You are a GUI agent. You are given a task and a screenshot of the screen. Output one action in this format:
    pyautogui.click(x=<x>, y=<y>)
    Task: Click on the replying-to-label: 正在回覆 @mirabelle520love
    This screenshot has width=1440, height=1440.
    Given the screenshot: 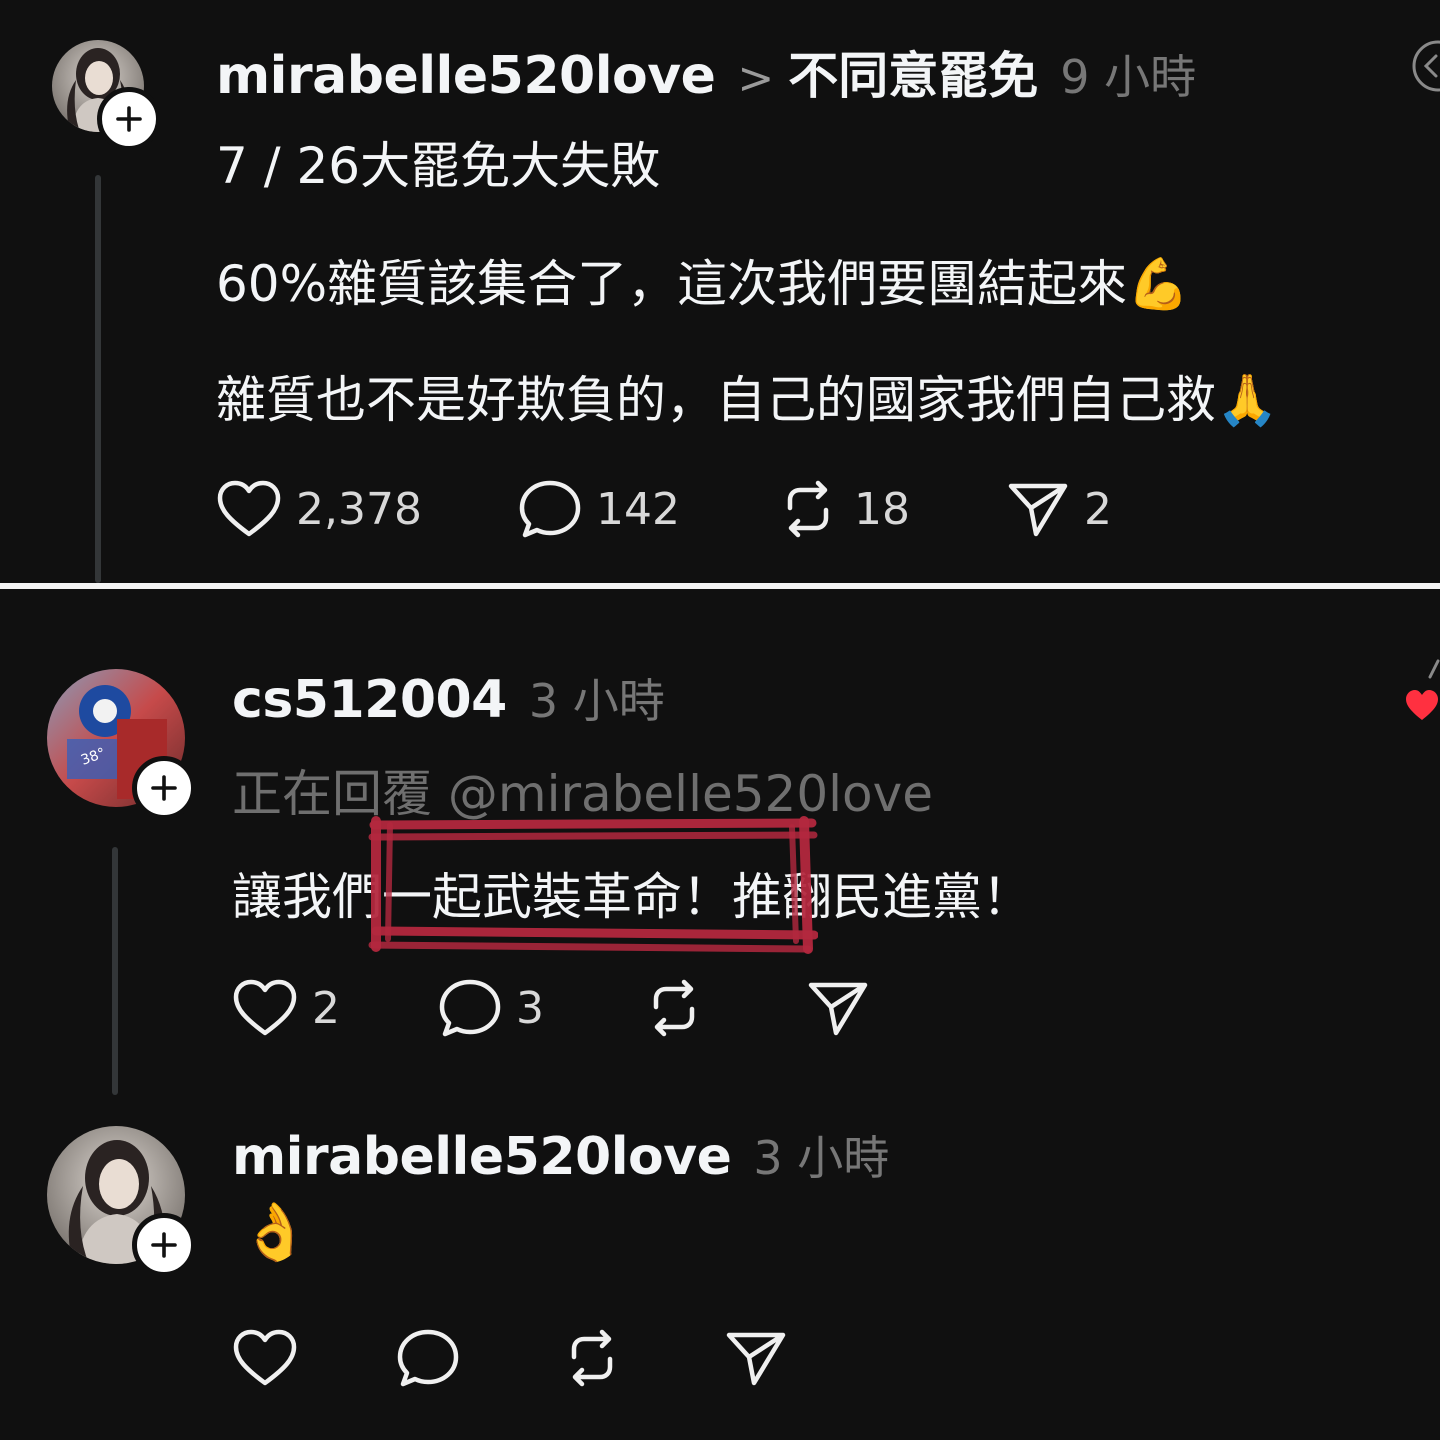 What is the action you would take?
    pyautogui.click(x=582, y=790)
    